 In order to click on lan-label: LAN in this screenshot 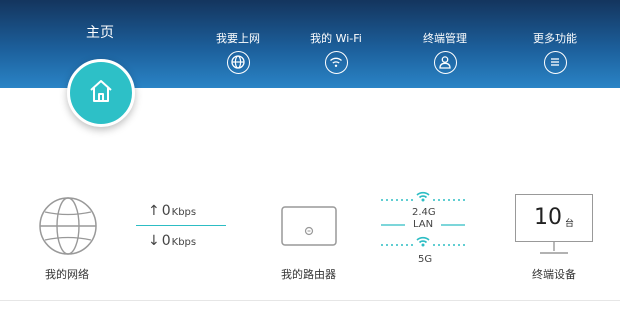, I will do `click(423, 224)`.